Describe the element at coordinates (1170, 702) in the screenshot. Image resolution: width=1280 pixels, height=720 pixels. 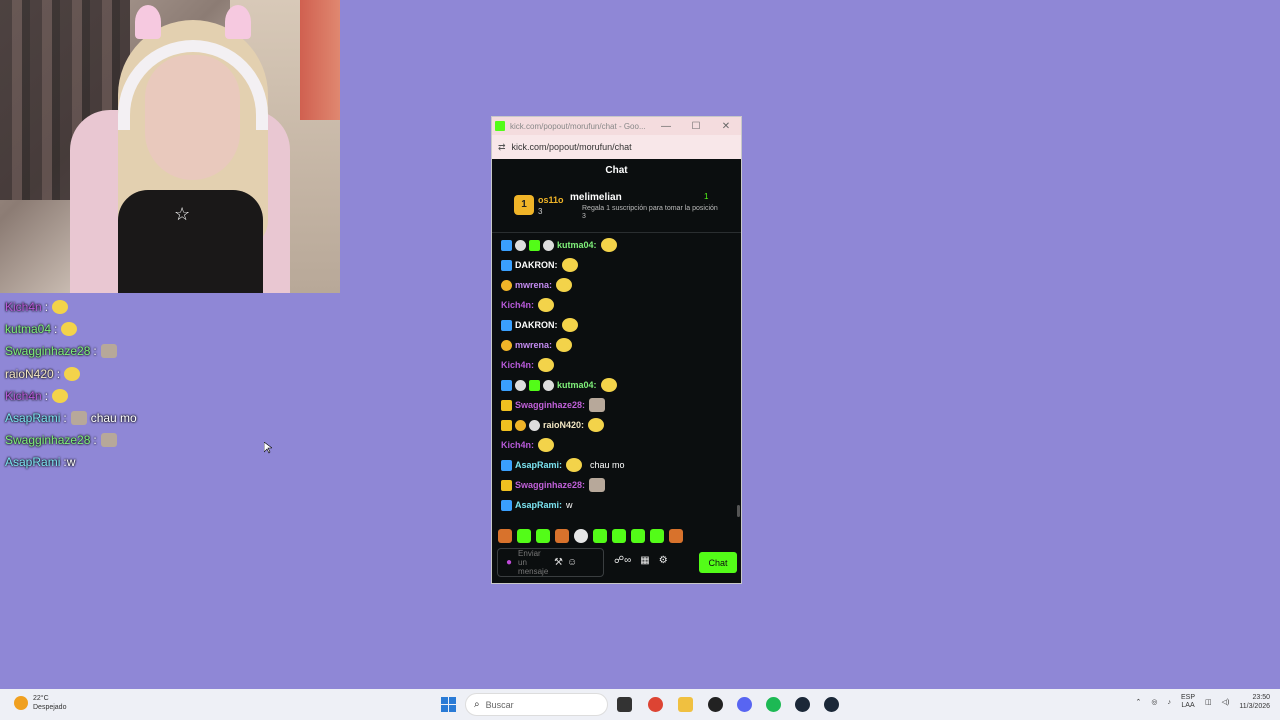
I see `mic-tray-icon: ♪` at that location.